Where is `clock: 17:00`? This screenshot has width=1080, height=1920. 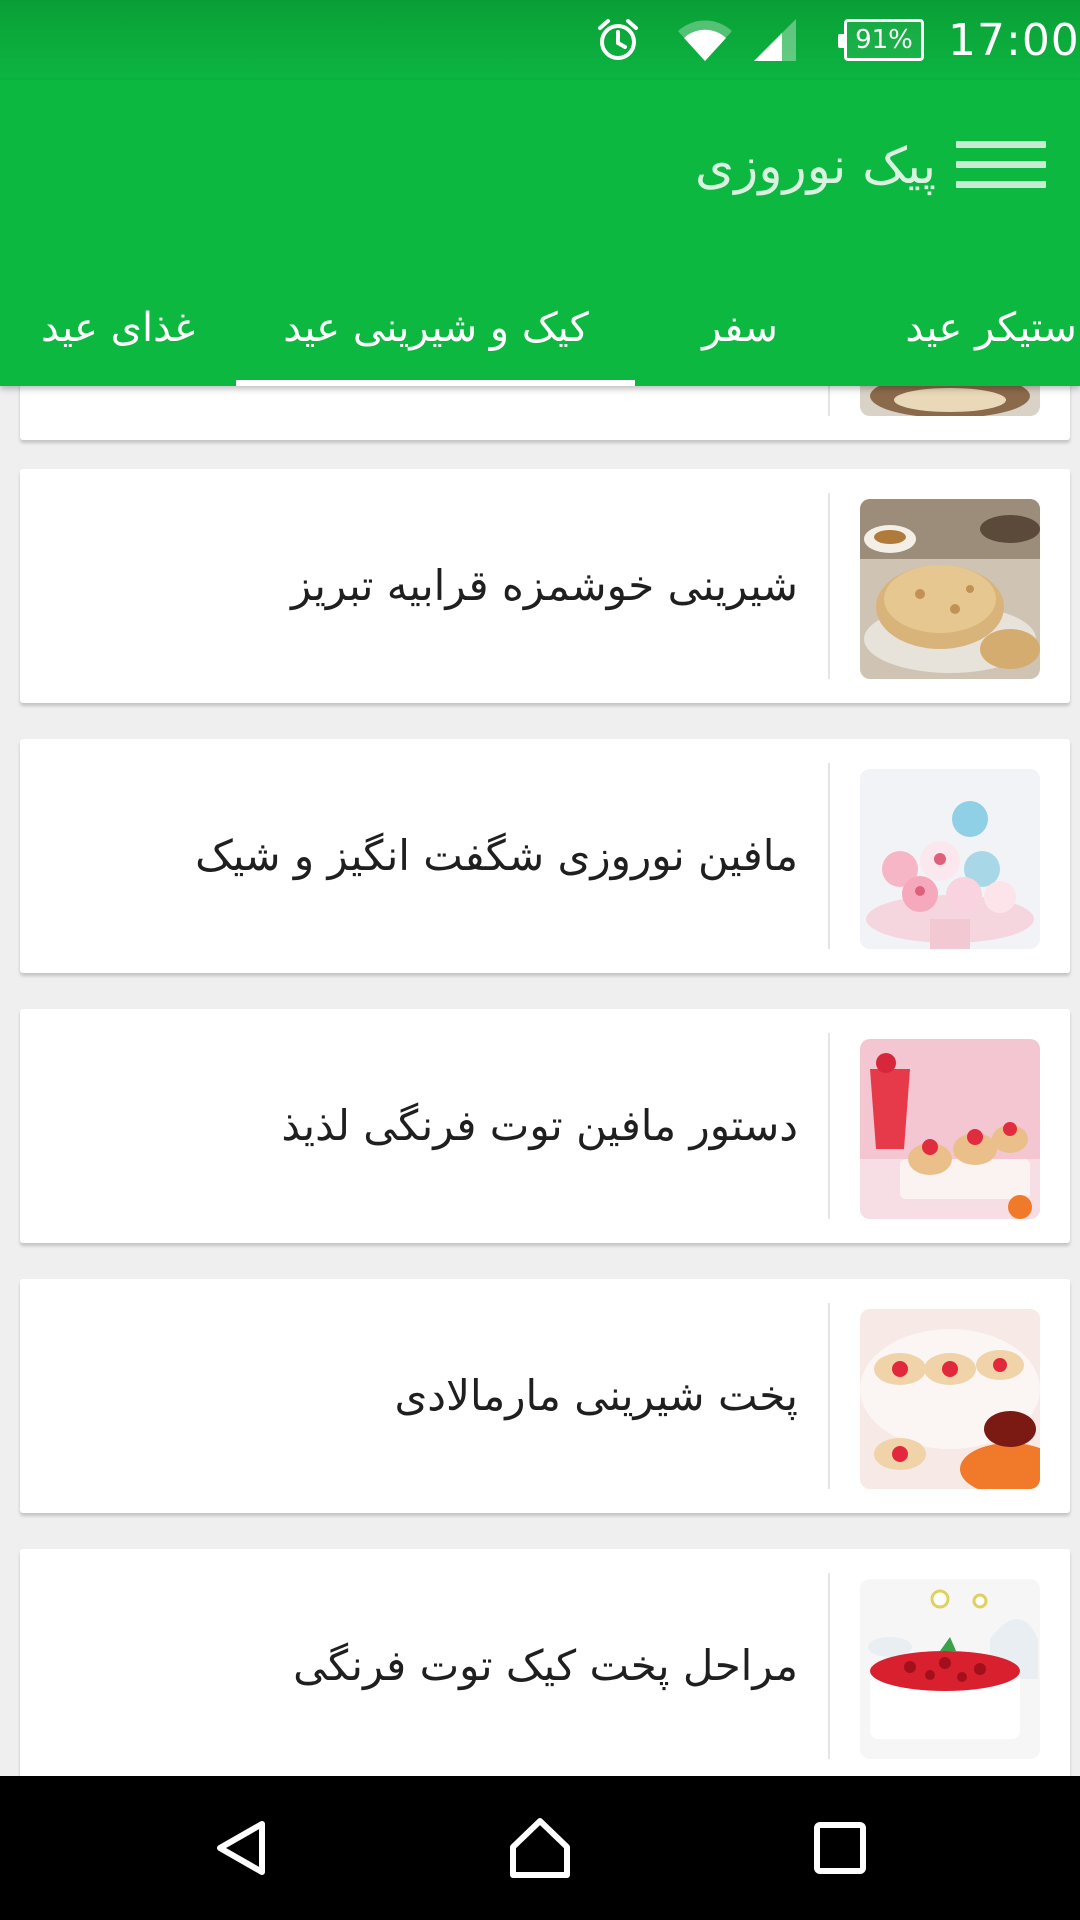
clock: 17:00 is located at coordinates (1014, 40).